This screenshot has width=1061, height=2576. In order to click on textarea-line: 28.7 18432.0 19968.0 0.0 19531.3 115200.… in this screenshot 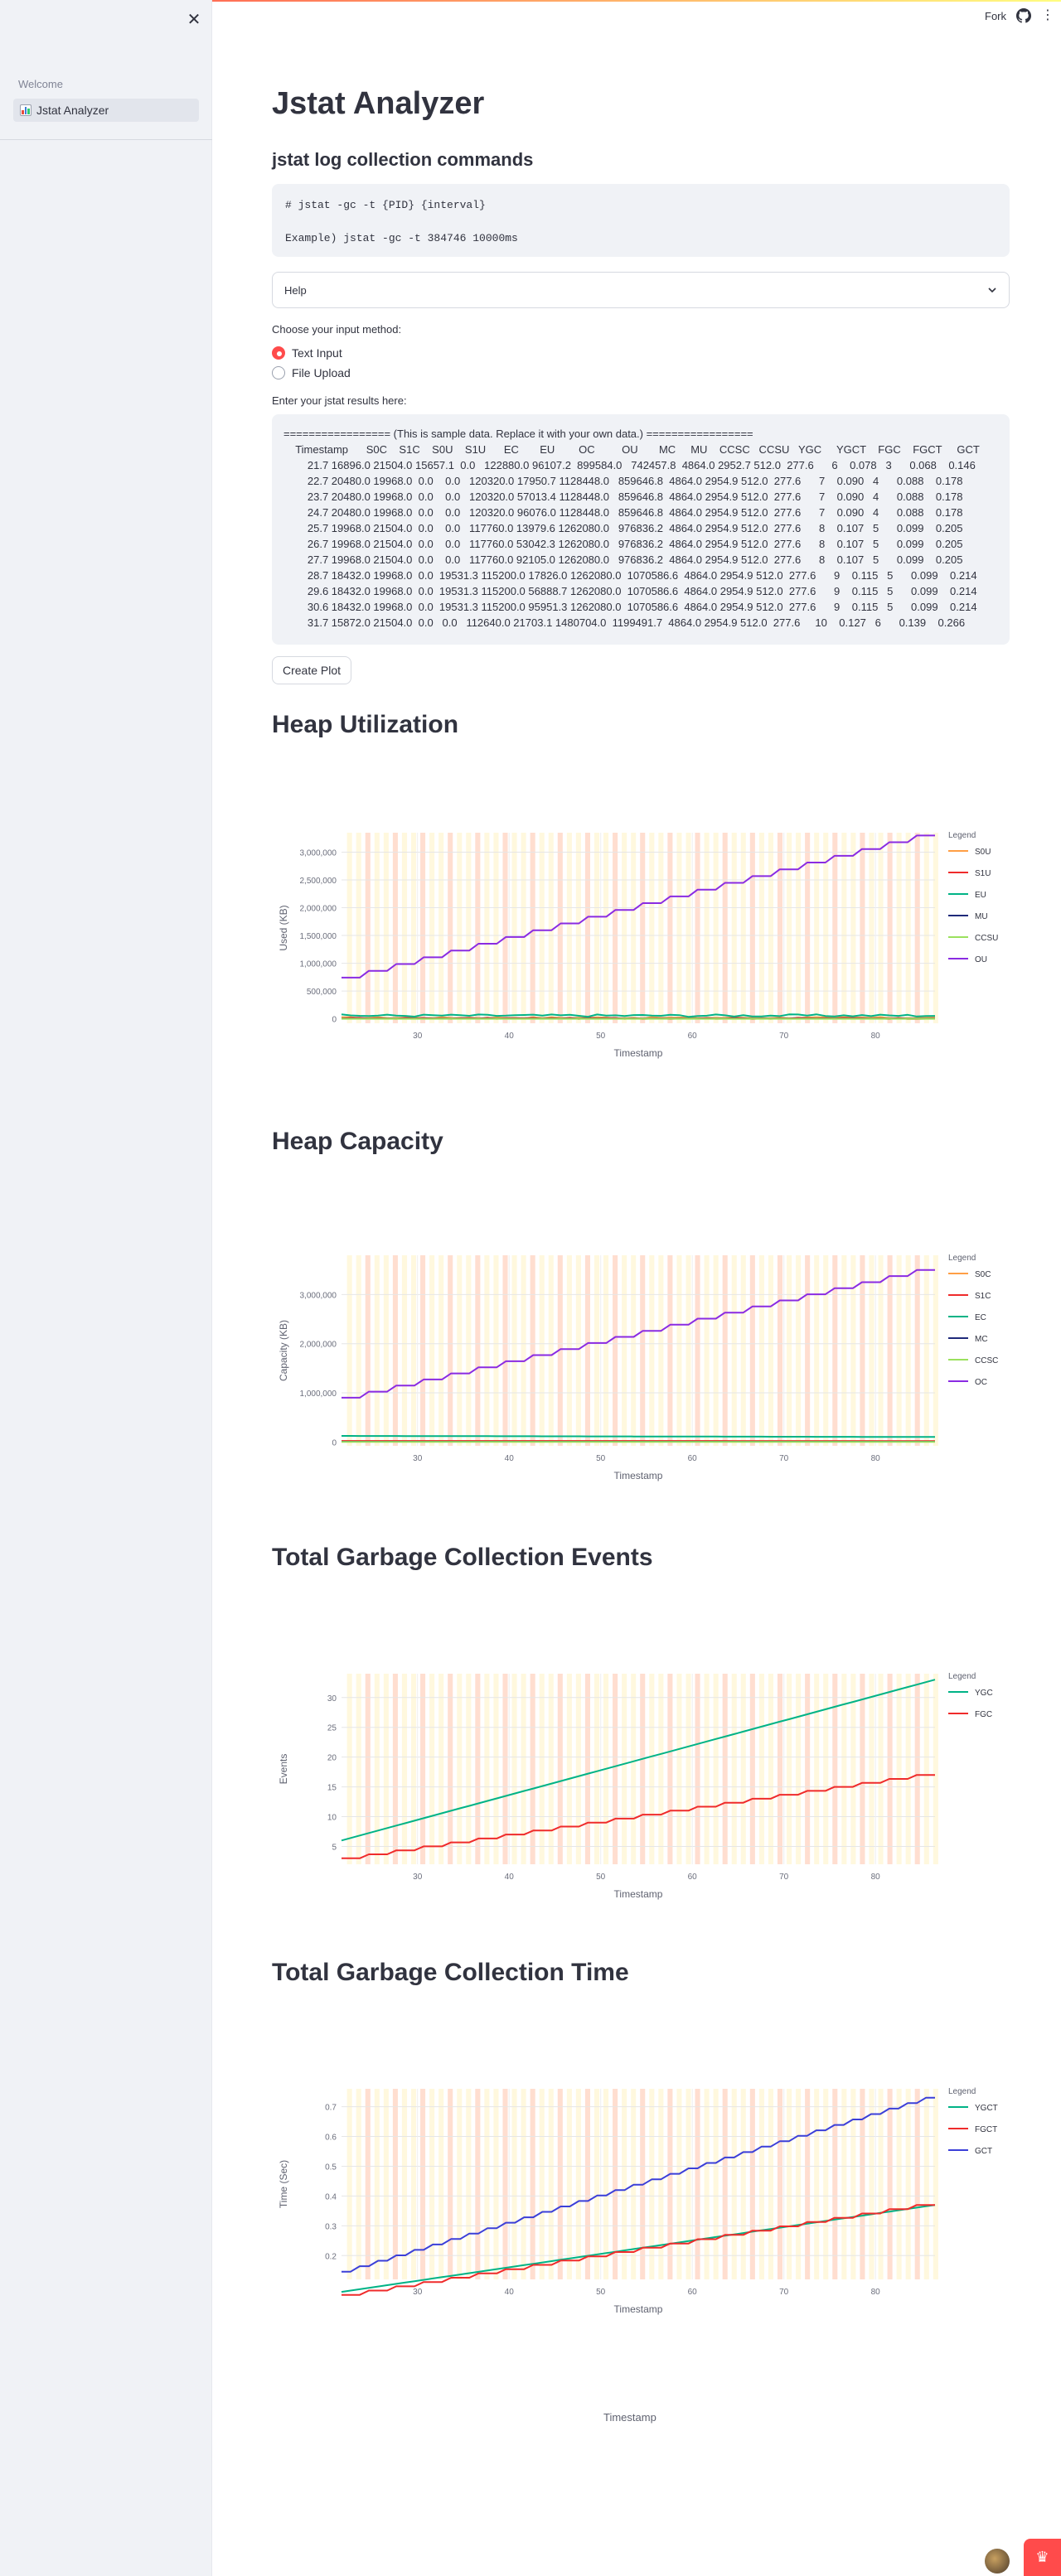, I will do `click(630, 575)`.